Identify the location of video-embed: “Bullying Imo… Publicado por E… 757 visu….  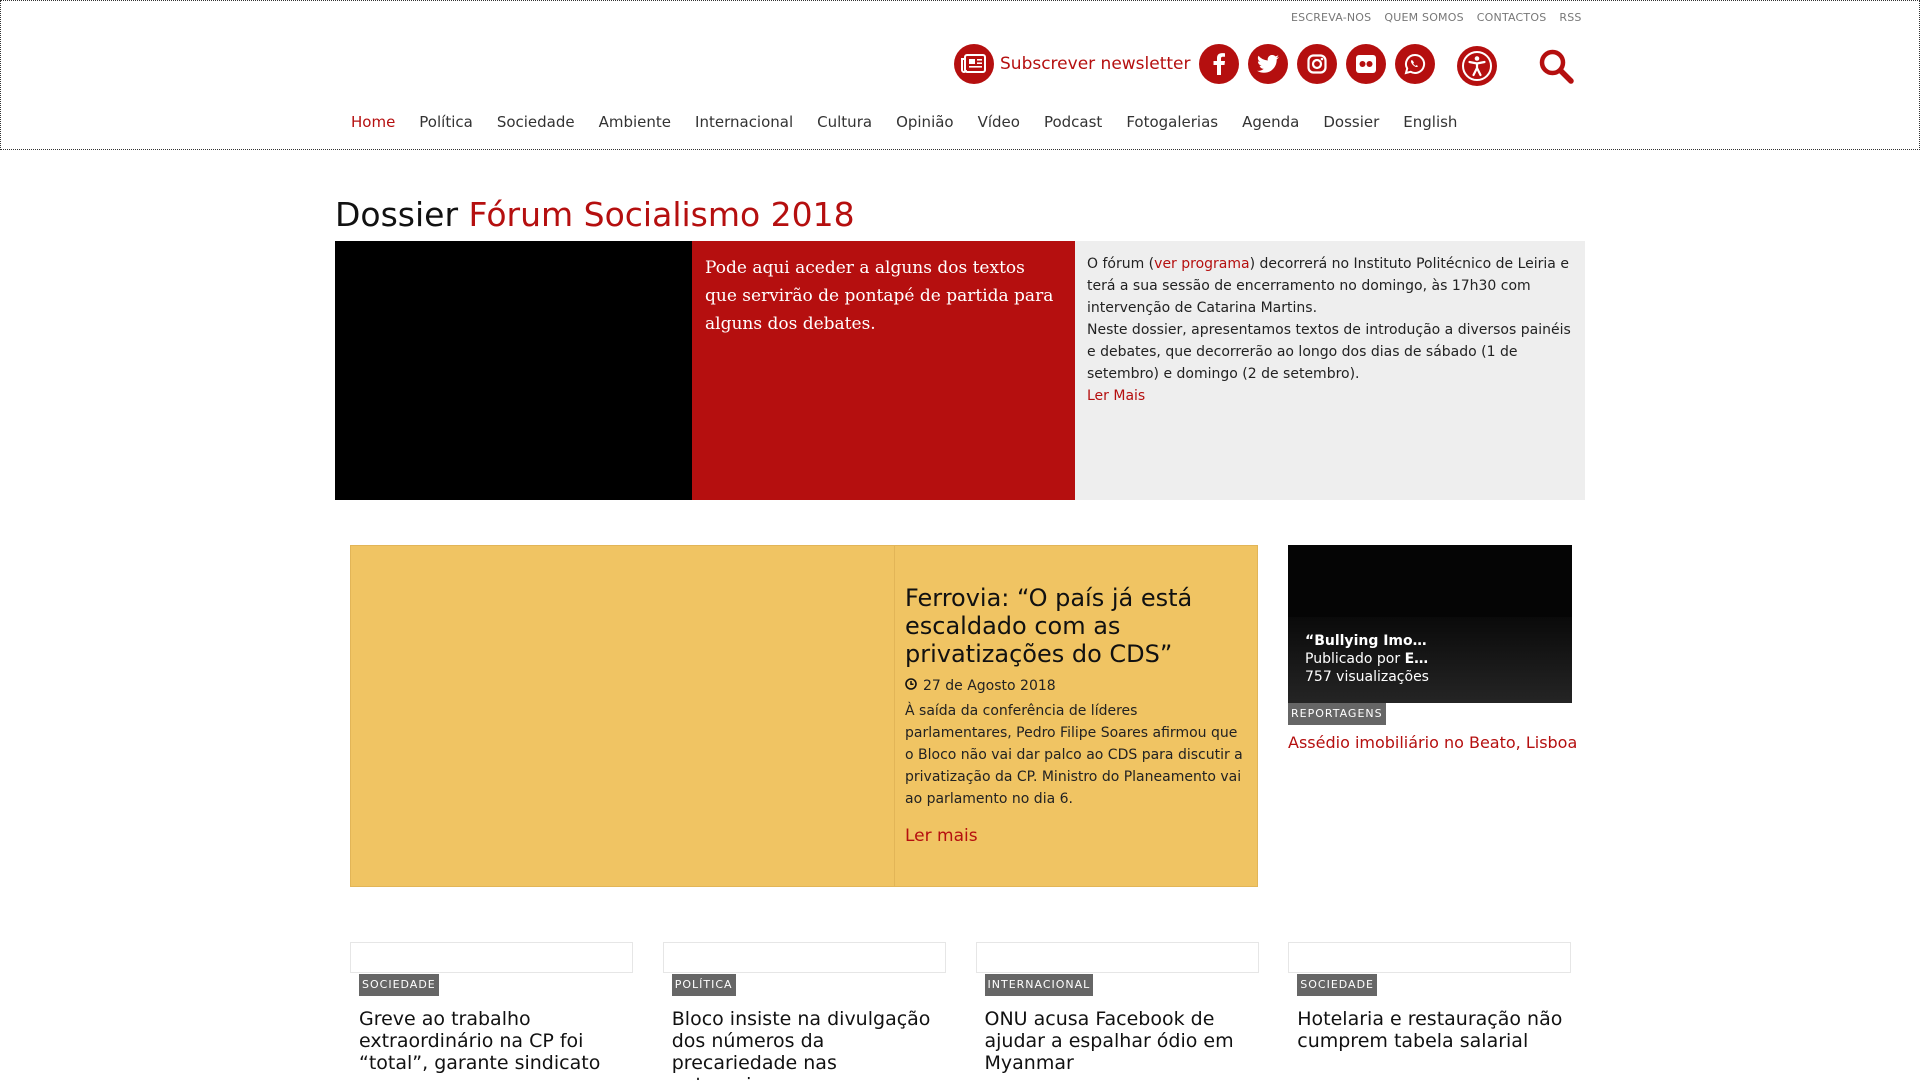
(1430, 624).